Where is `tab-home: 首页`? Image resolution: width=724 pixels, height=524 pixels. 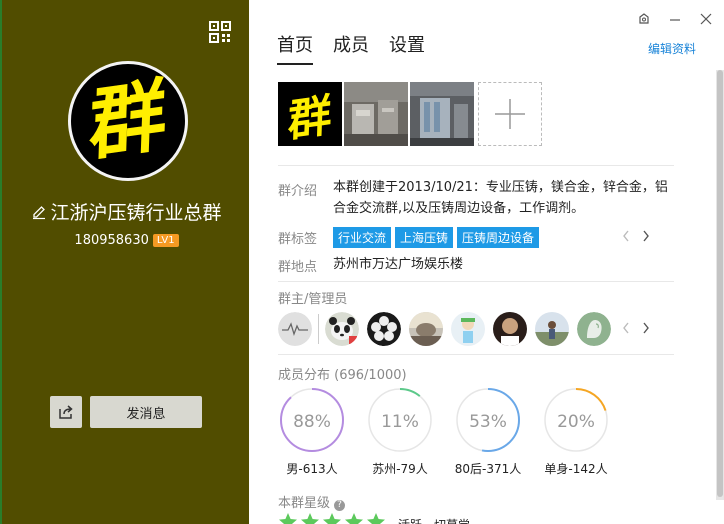
tab-home: 首页 is located at coordinates (295, 48).